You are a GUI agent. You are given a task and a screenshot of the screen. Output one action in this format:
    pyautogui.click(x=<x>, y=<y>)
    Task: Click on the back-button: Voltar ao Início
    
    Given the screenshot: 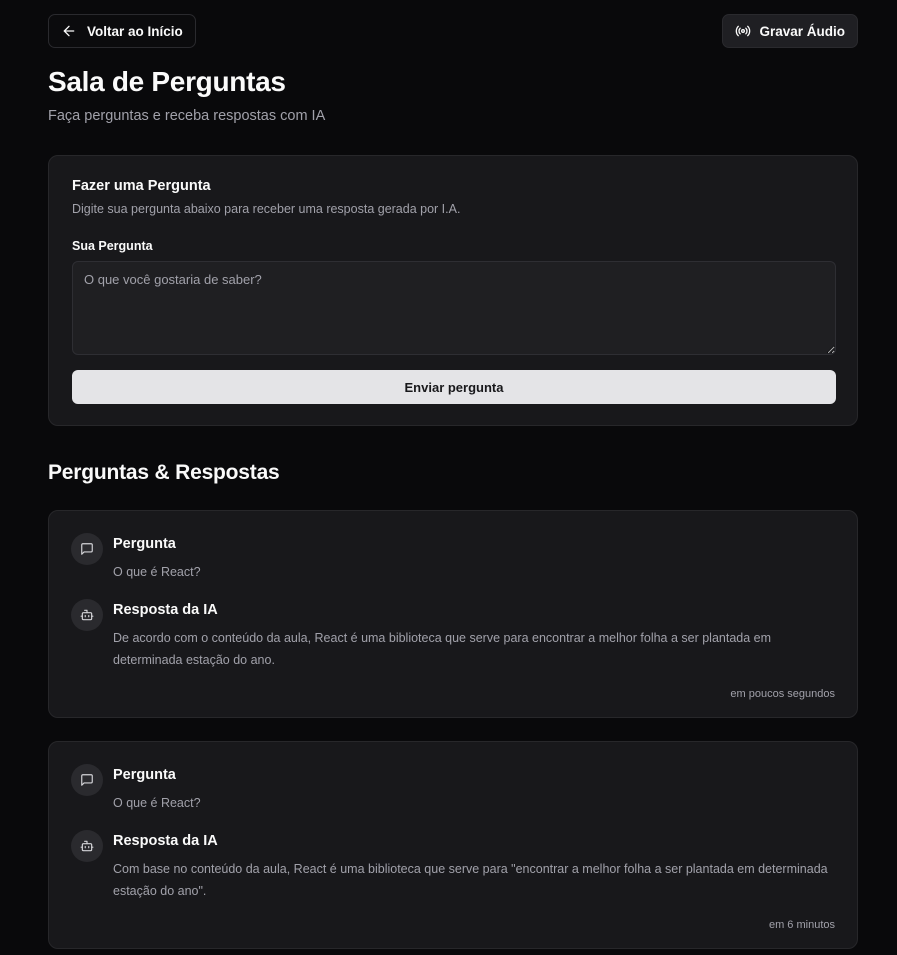 What is the action you would take?
    pyautogui.click(x=122, y=31)
    